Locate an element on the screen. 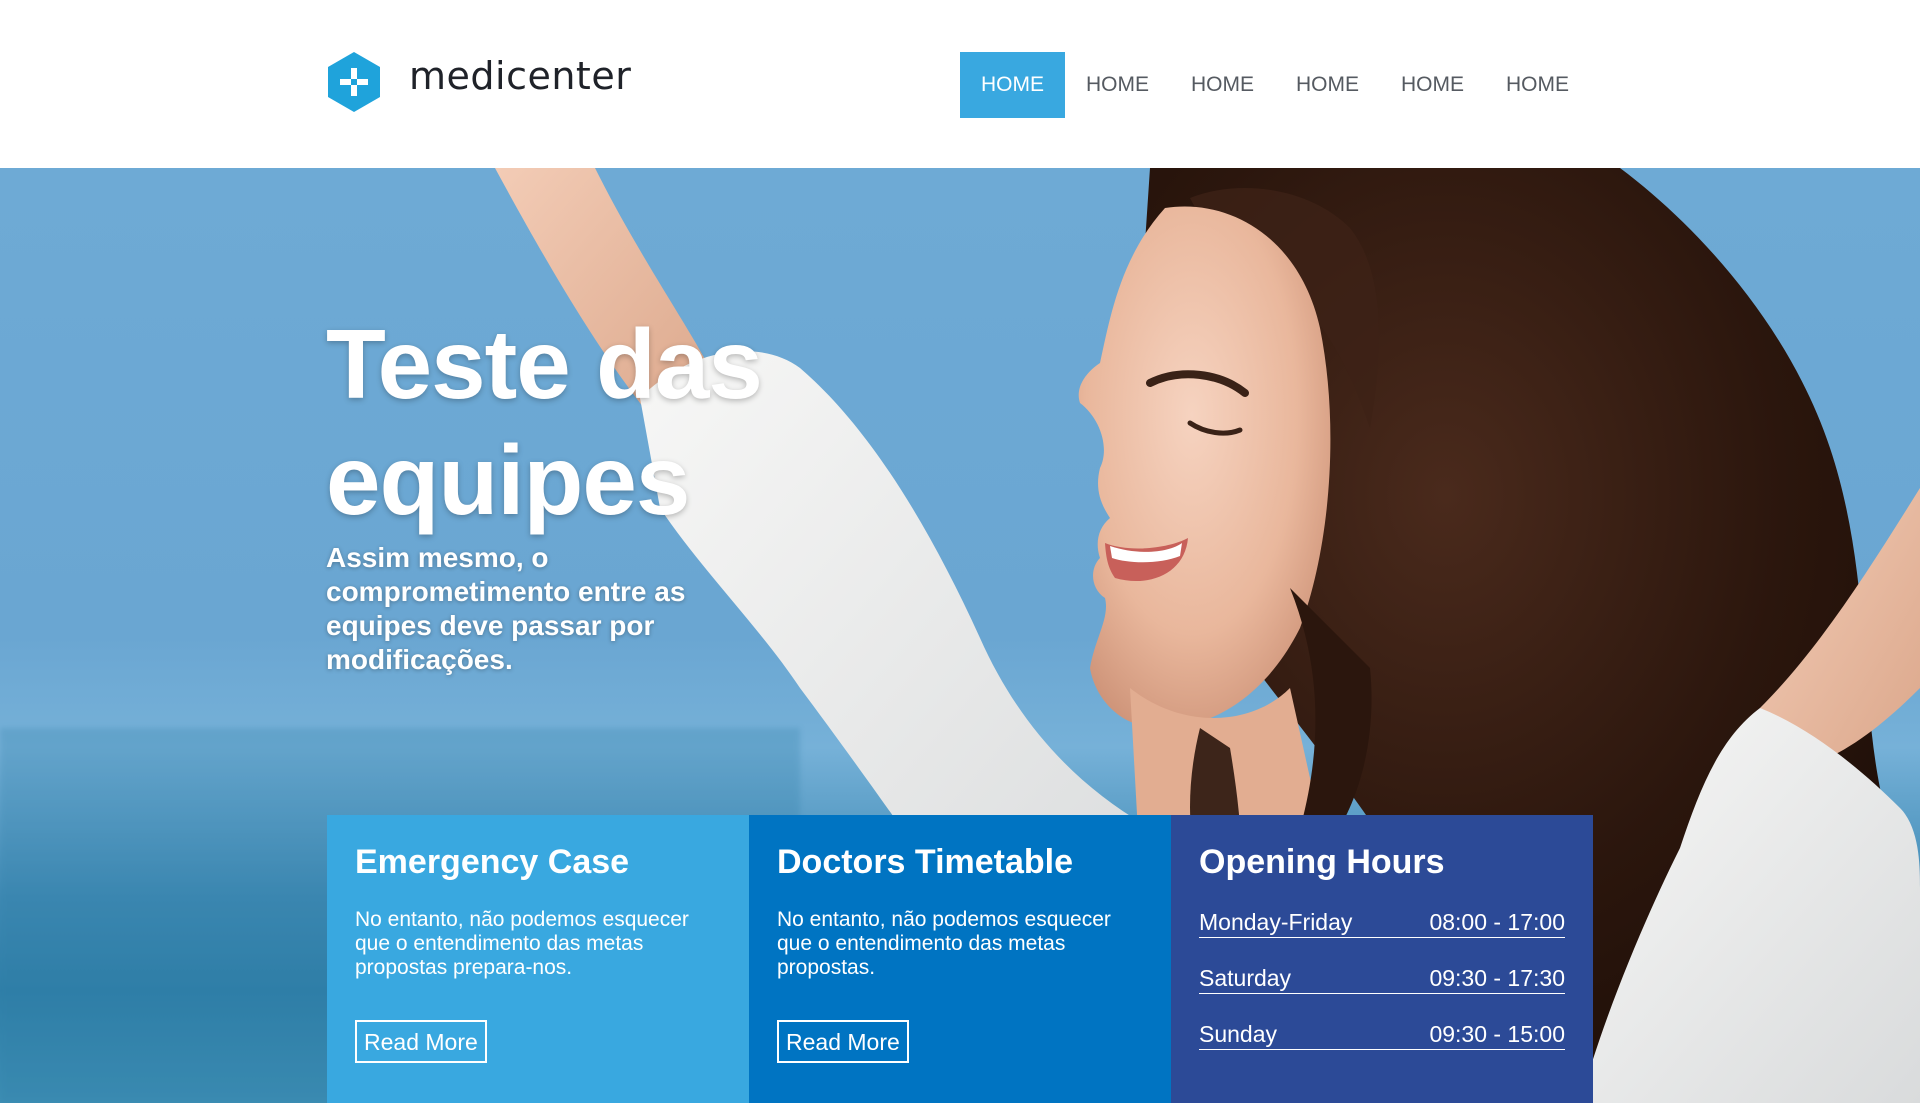 The height and width of the screenshot is (1103, 1920). emergency-read-more-button: Read More is located at coordinates (421, 1041).